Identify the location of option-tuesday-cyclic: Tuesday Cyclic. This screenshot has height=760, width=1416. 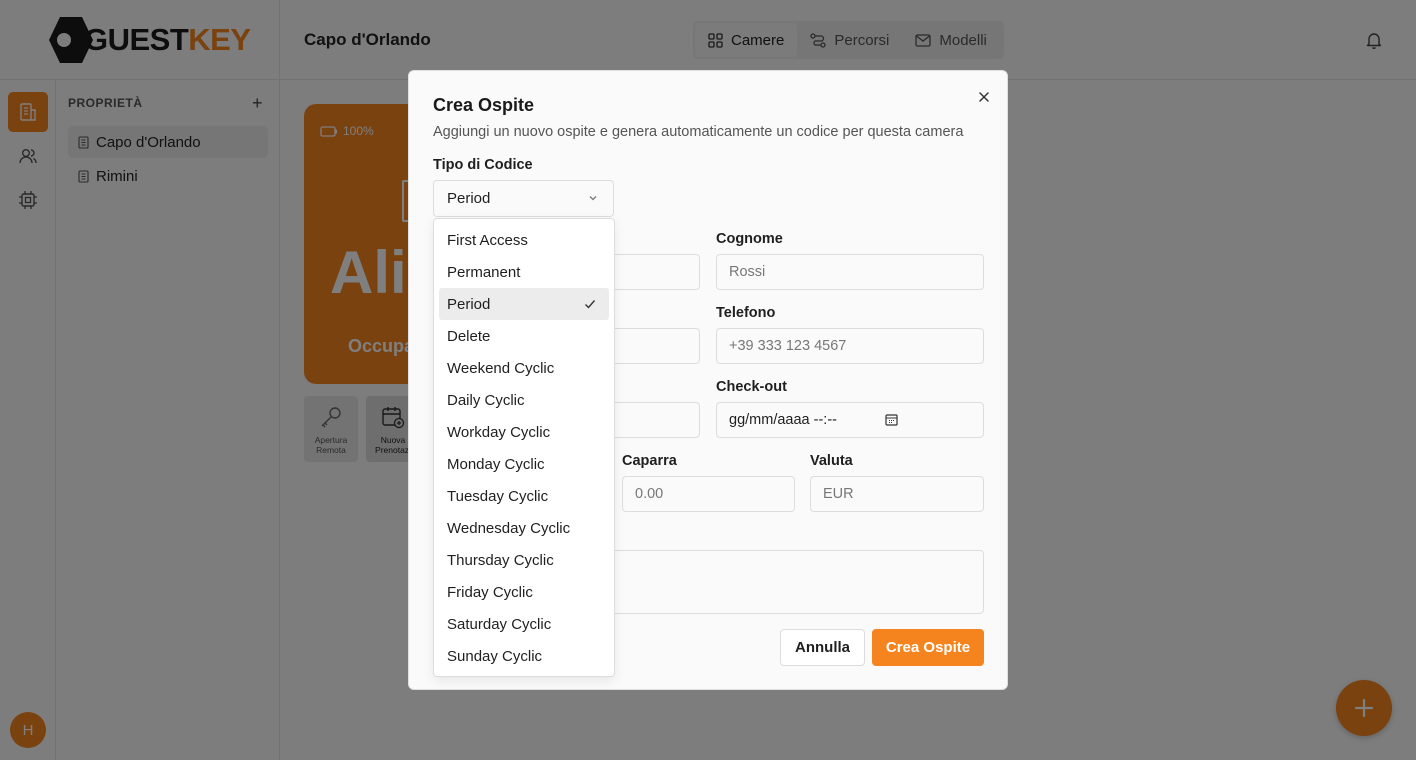
(524, 496).